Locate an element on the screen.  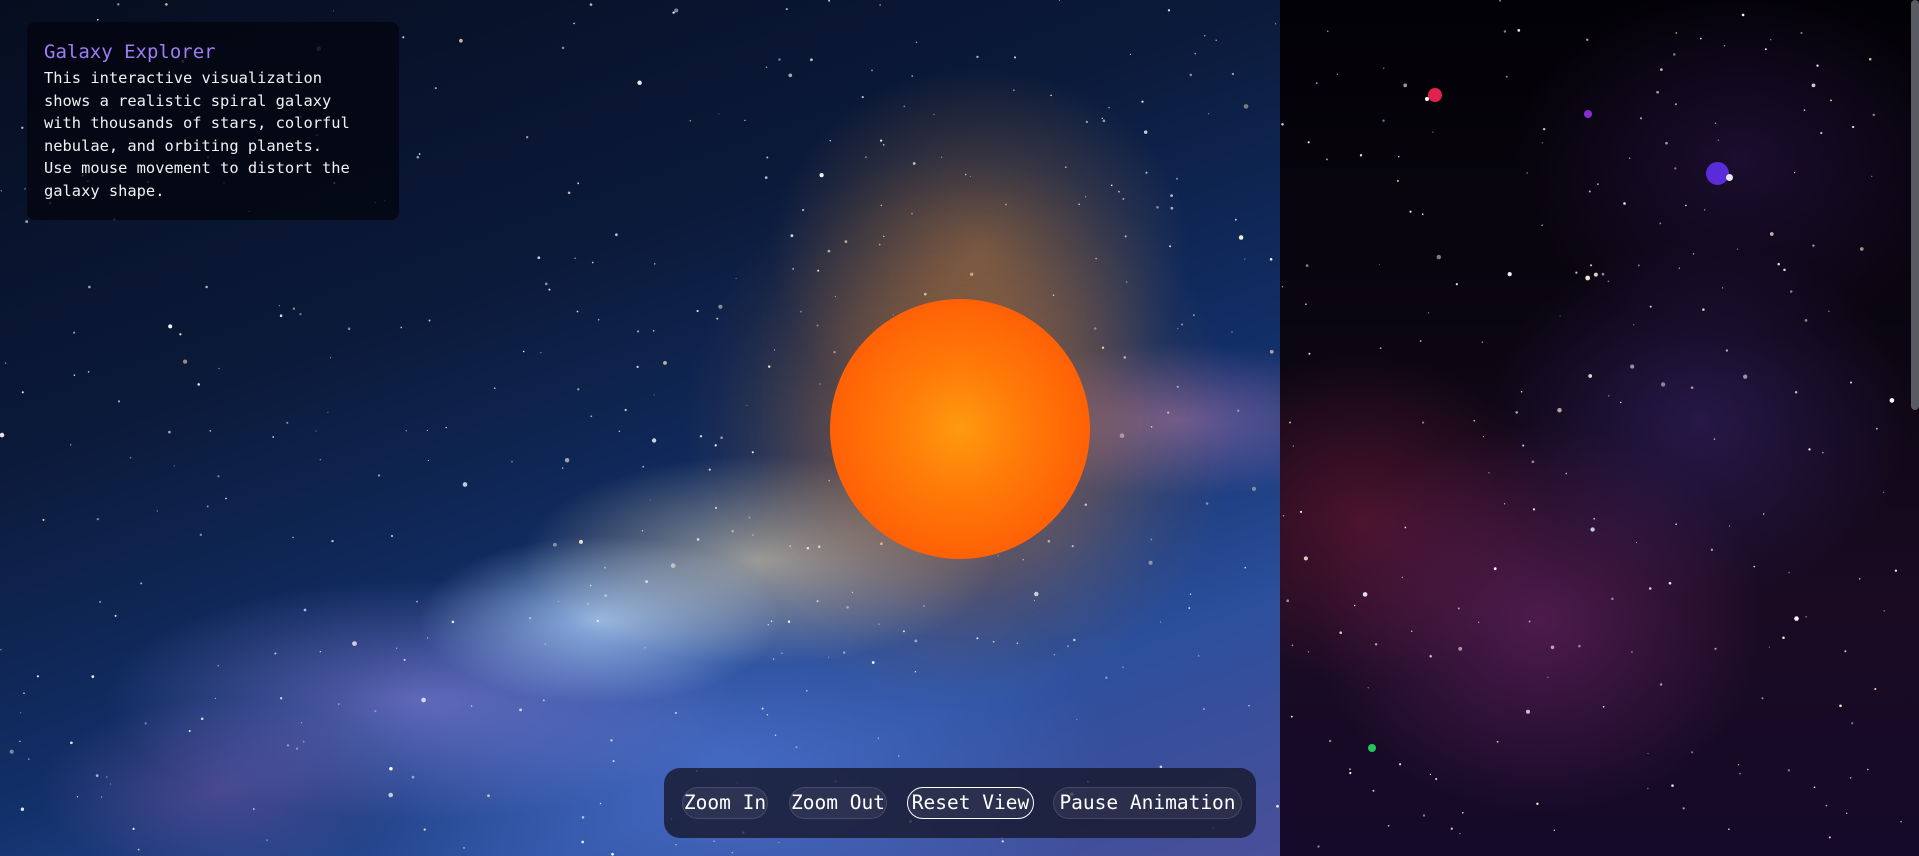
sun is located at coordinates (960, 429).